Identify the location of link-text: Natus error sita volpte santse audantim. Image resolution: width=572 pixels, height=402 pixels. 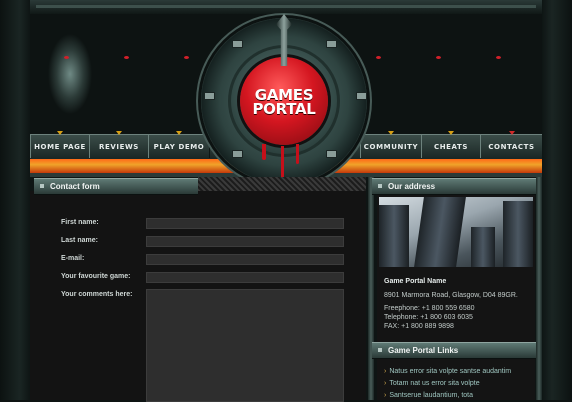
(450, 371).